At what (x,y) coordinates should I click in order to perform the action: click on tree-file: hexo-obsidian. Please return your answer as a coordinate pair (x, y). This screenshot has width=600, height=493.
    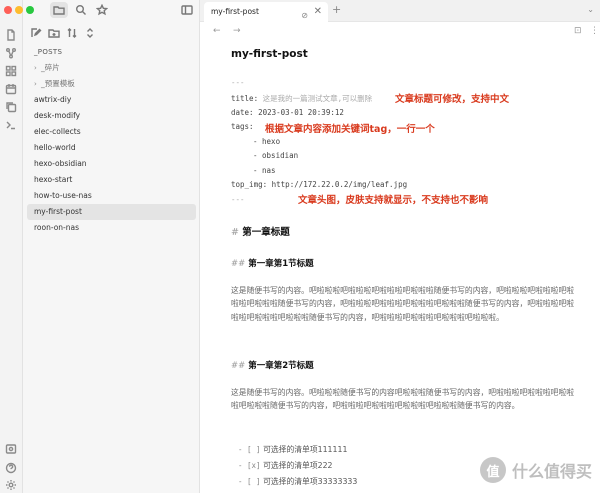
    Looking at the image, I should click on (111, 164).